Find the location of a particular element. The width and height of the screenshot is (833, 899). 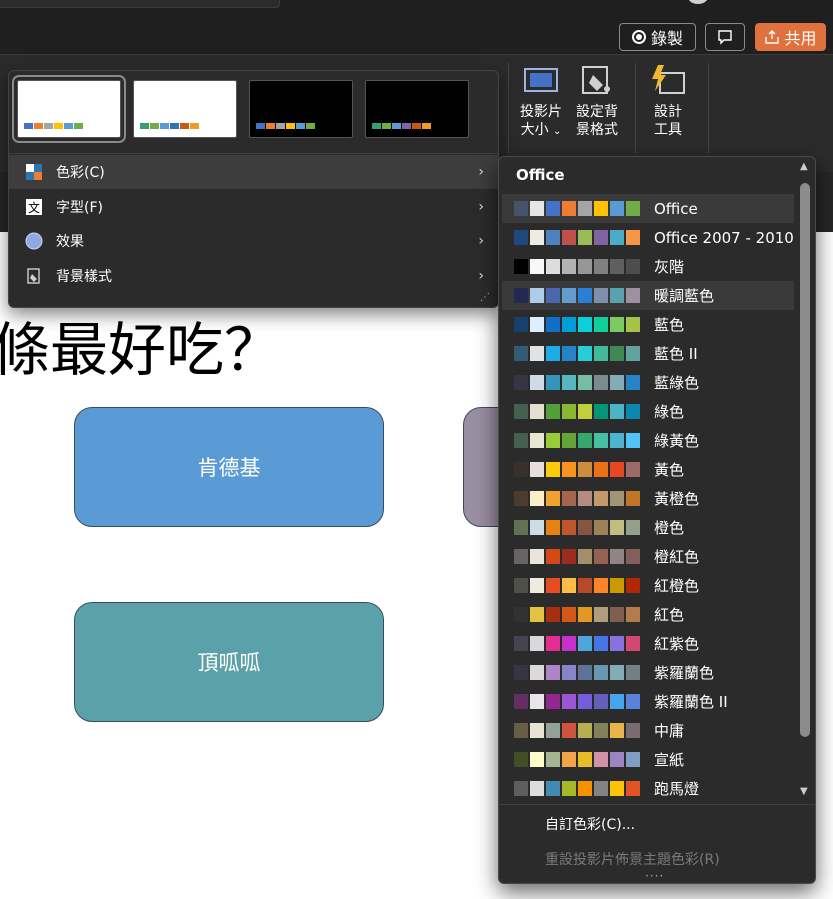

menu-item-effects: 效果 › is located at coordinates (253, 241).